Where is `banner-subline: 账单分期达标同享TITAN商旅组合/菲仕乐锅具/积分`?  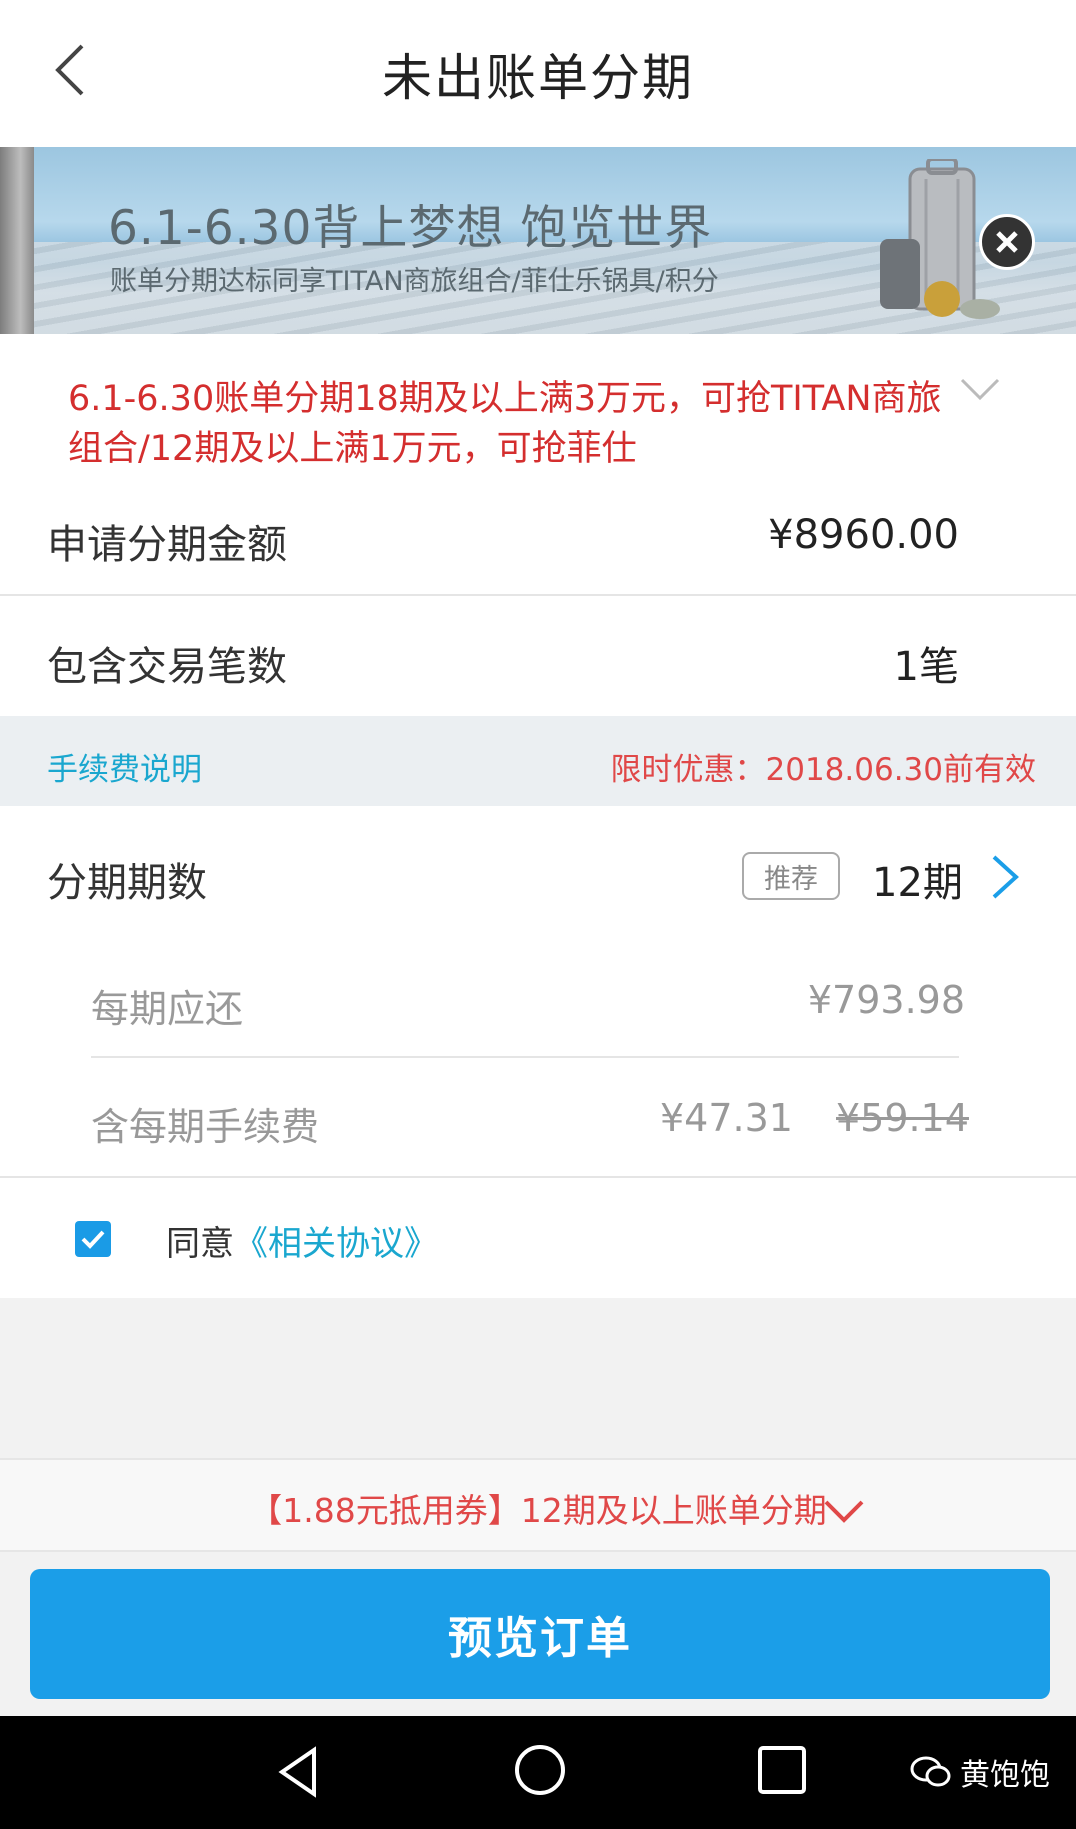
banner-subline: 账单分期达标同享TITAN商旅组合/菲仕乐锅具/积分 is located at coordinates (414, 281).